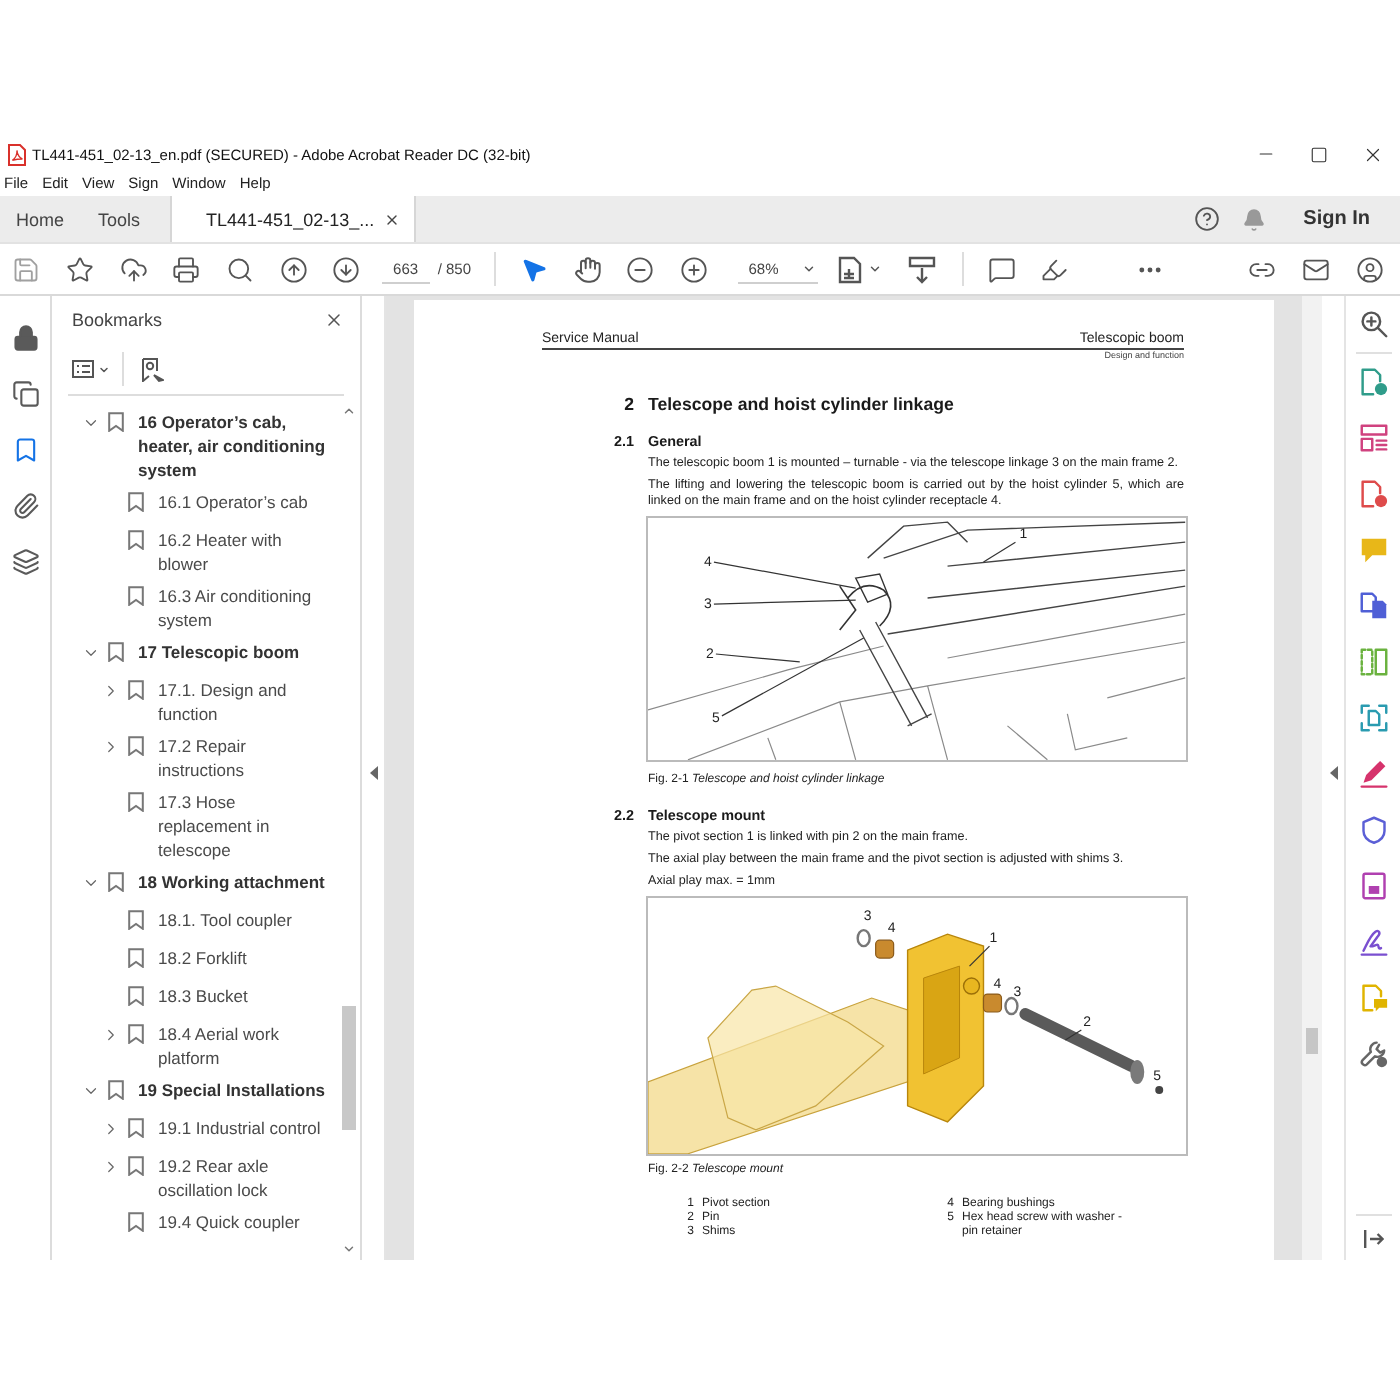 The width and height of the screenshot is (1400, 1400). I want to click on cloud-upload-icon, so click(133, 269).